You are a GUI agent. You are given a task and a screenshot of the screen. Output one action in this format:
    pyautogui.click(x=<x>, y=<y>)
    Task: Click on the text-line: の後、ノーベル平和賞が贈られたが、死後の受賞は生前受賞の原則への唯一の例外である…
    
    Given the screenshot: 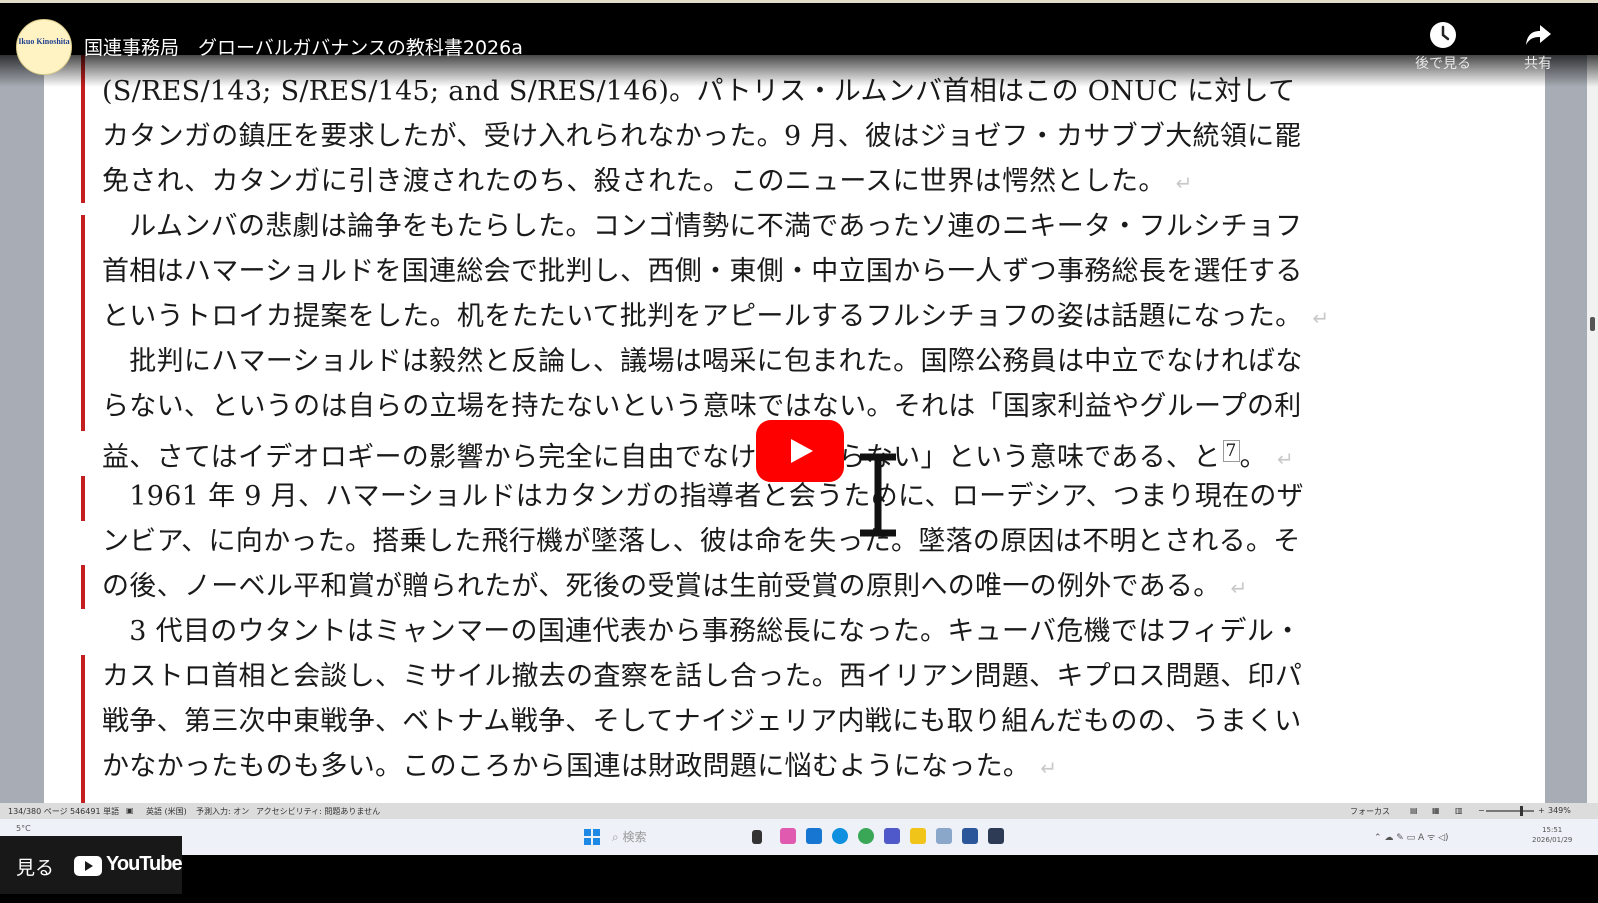 What is the action you would take?
    pyautogui.click(x=675, y=586)
    